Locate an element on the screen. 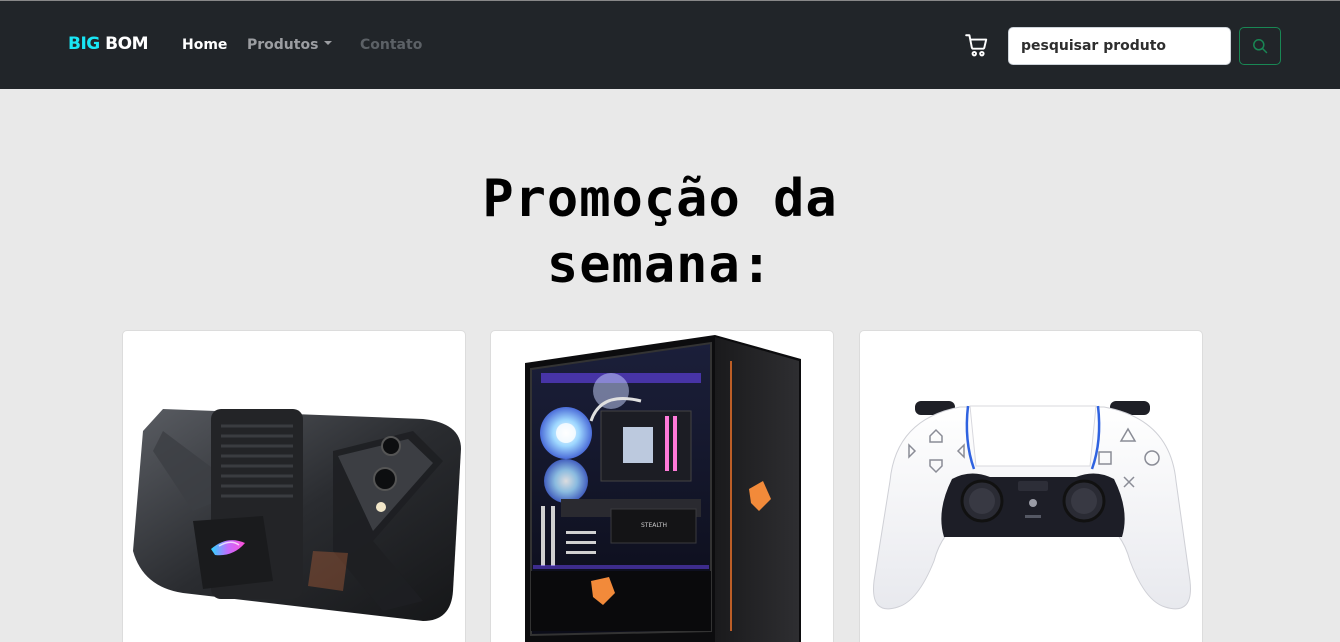 Image resolution: width=1340 pixels, height=642 pixels. nav-link-contato: Contato is located at coordinates (391, 45).